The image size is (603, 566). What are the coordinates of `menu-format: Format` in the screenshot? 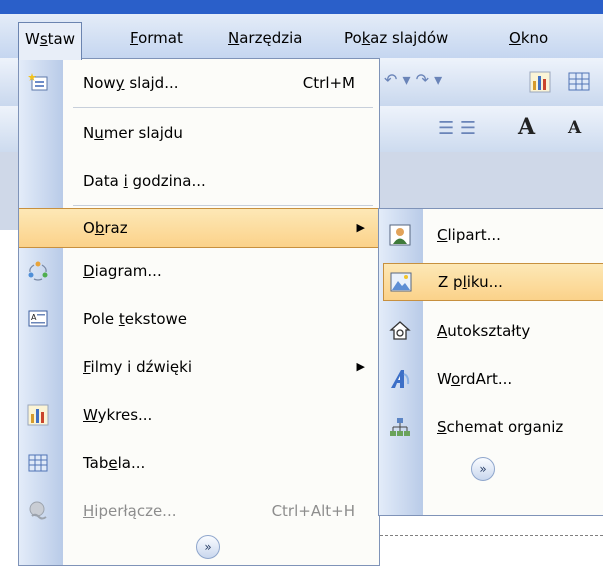 It's located at (156, 38).